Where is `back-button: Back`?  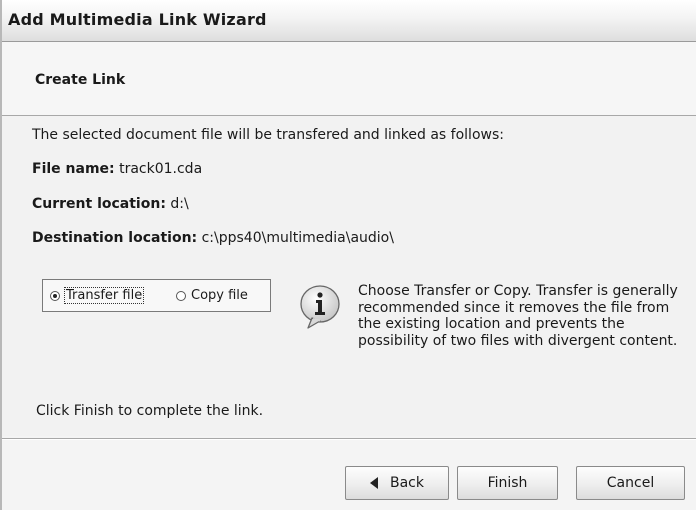
back-button: Back is located at coordinates (397, 483).